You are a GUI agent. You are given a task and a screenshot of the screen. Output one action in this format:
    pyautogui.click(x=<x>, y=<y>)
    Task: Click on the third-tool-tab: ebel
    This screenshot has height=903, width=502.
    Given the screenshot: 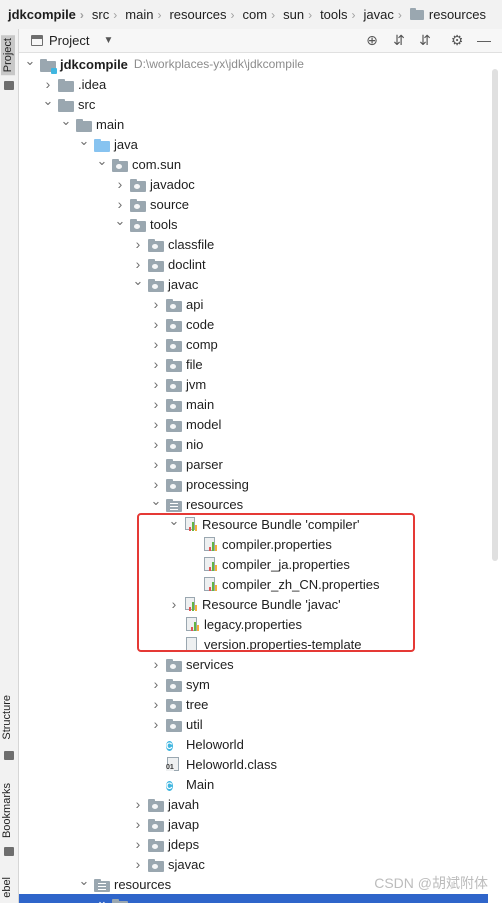 What is the action you would take?
    pyautogui.click(x=7, y=887)
    